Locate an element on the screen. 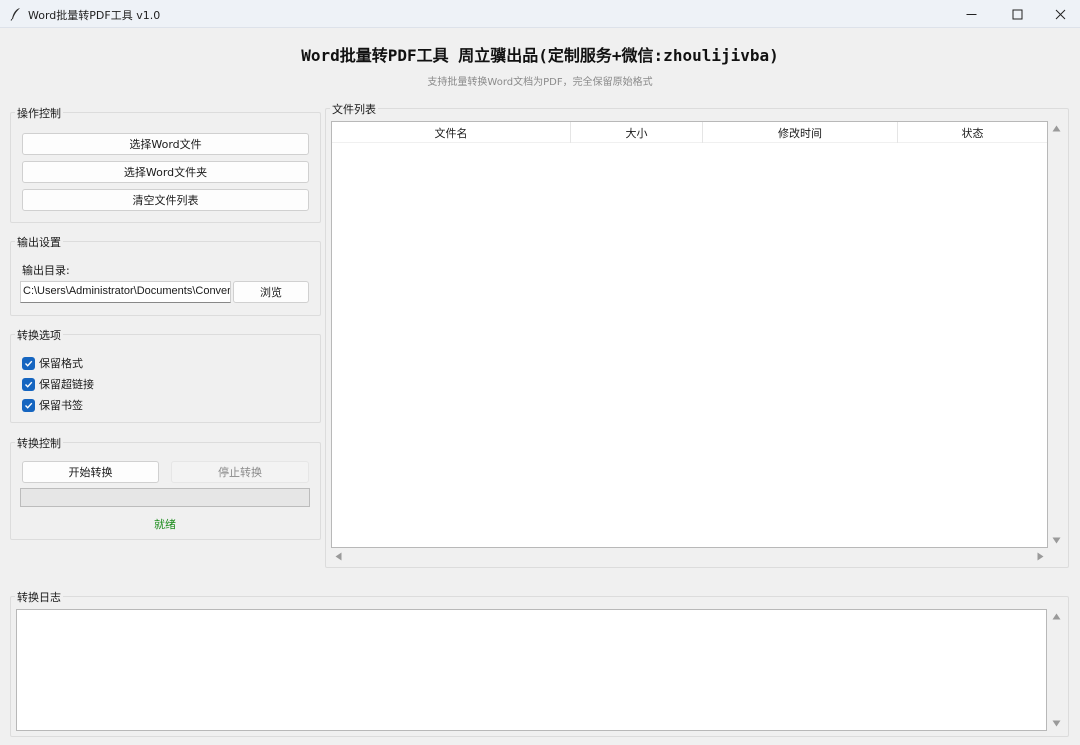  close-button is located at coordinates (1060, 14).